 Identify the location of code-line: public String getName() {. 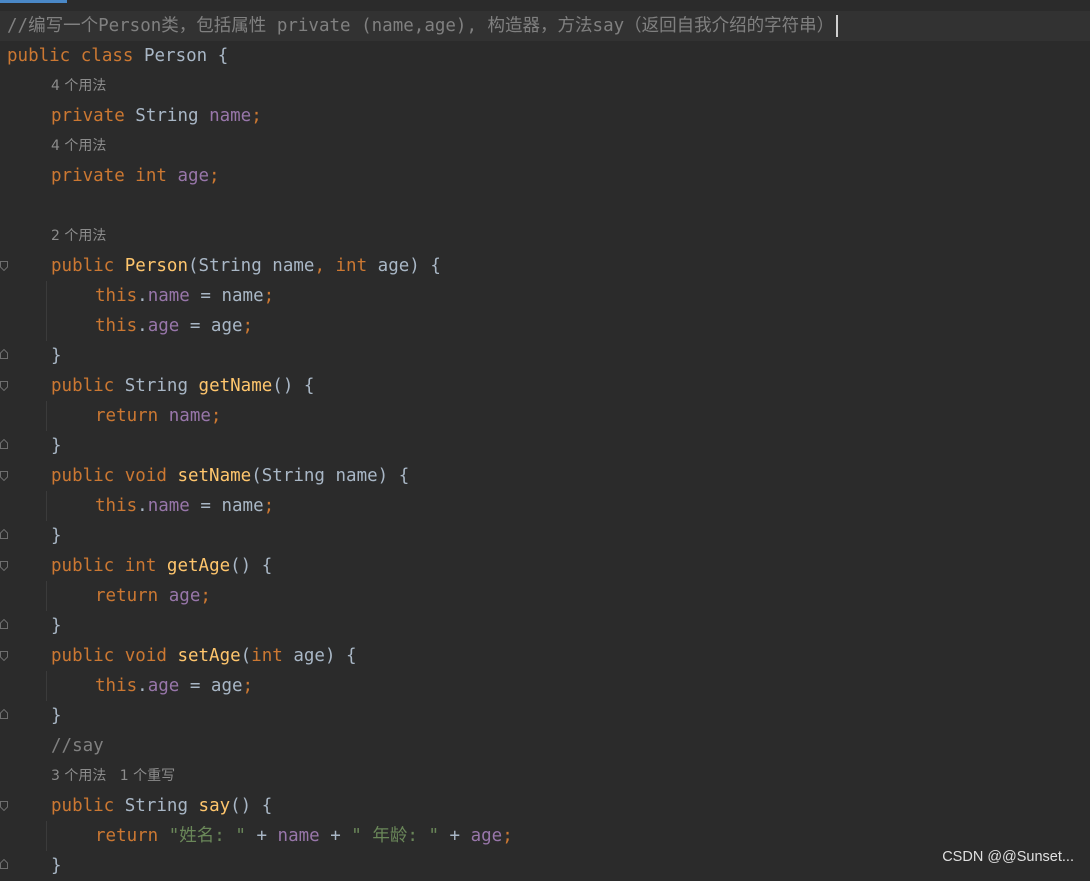
(545, 386).